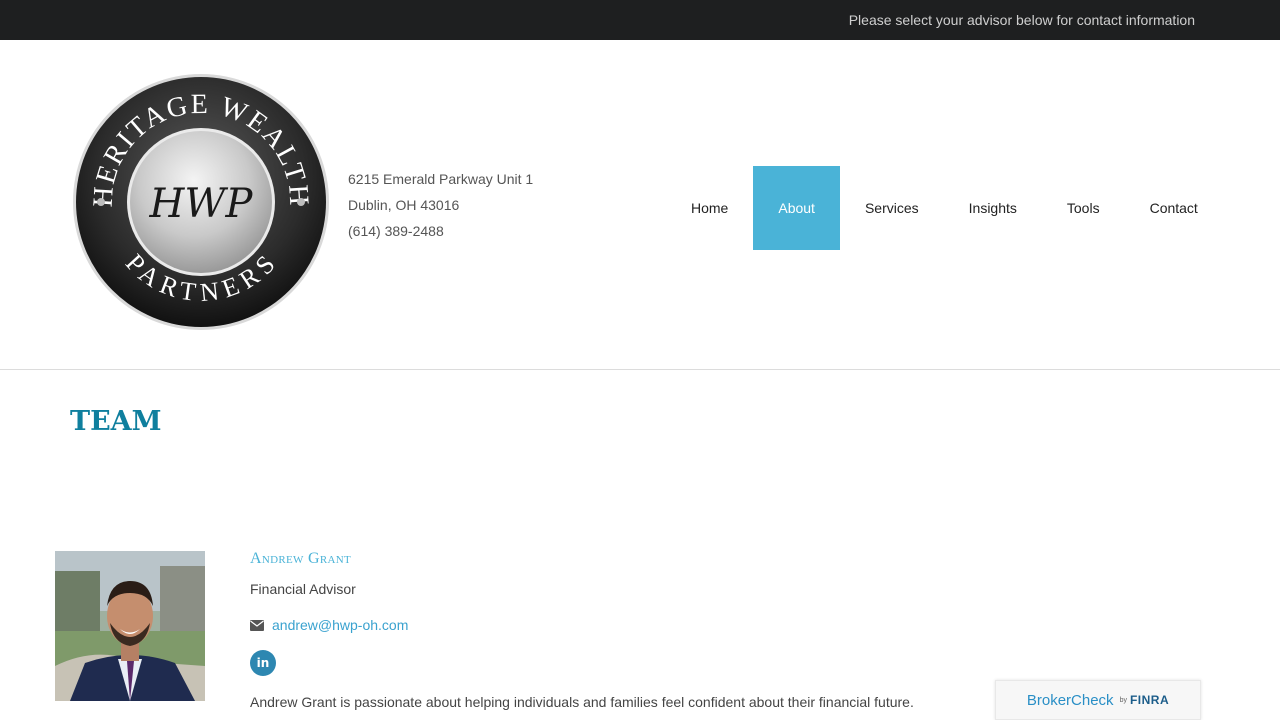  Describe the element at coordinates (257, 625) in the screenshot. I see `envelope-icon` at that location.